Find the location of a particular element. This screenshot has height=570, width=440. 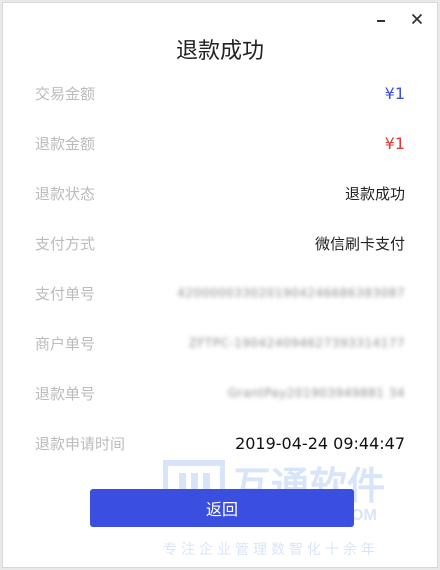

refund-amount-value: ¥1 is located at coordinates (394, 143).